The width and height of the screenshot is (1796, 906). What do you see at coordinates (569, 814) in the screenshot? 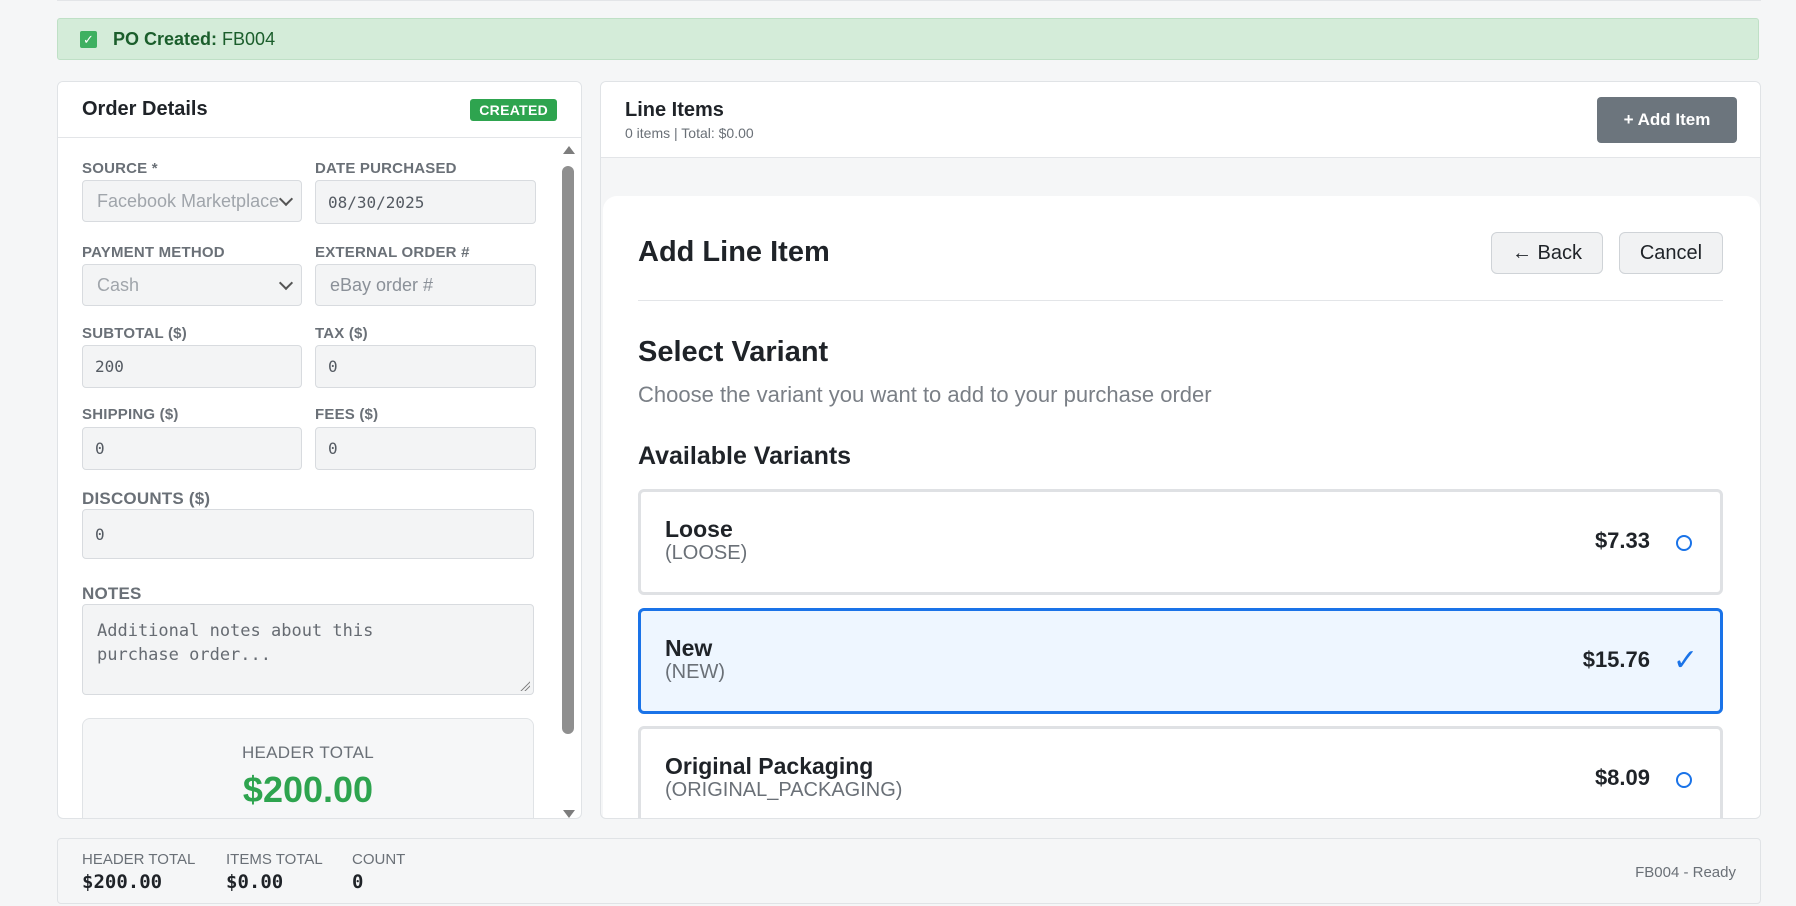
I see `scroll-down-arrow-icon` at bounding box center [569, 814].